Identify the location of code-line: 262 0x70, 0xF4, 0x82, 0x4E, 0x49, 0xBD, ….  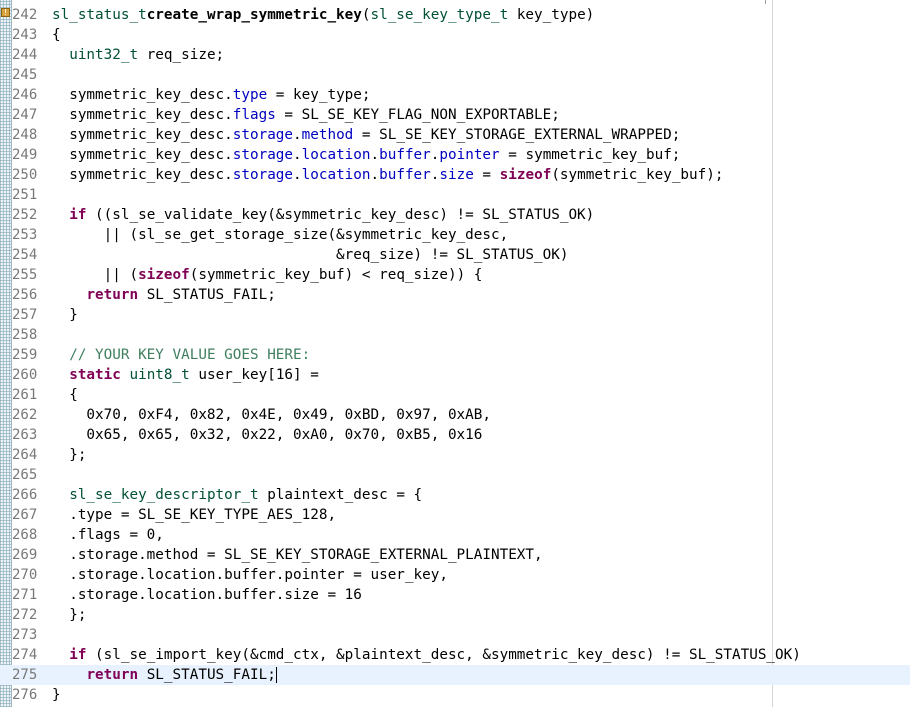
(455, 415).